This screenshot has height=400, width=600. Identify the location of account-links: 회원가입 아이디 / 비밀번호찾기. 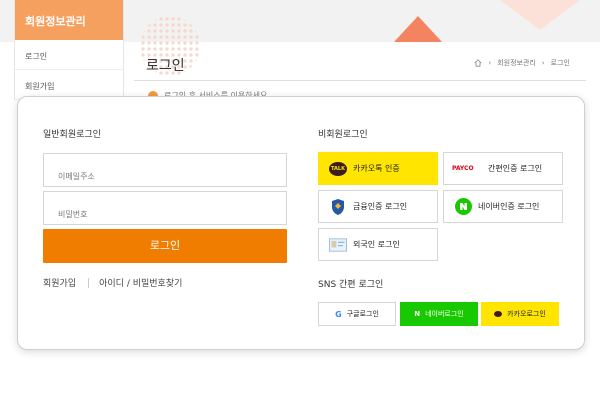
(112, 282).